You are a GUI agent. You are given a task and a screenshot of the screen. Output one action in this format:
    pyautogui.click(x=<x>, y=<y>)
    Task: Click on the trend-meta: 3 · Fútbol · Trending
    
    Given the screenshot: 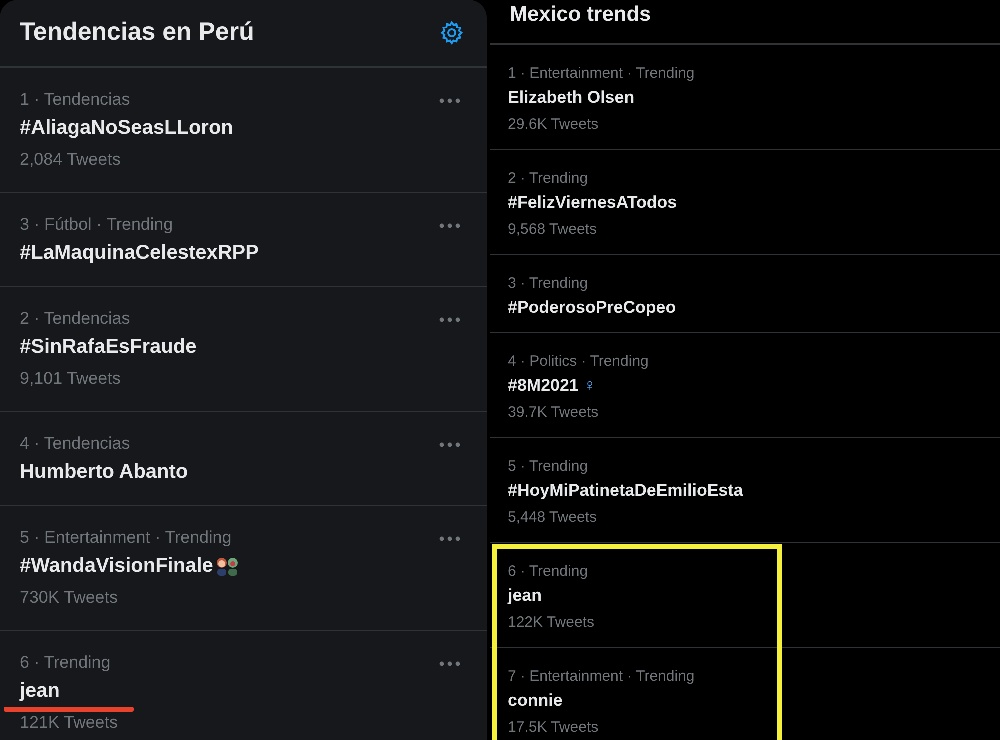 What is the action you would take?
    pyautogui.click(x=97, y=225)
    